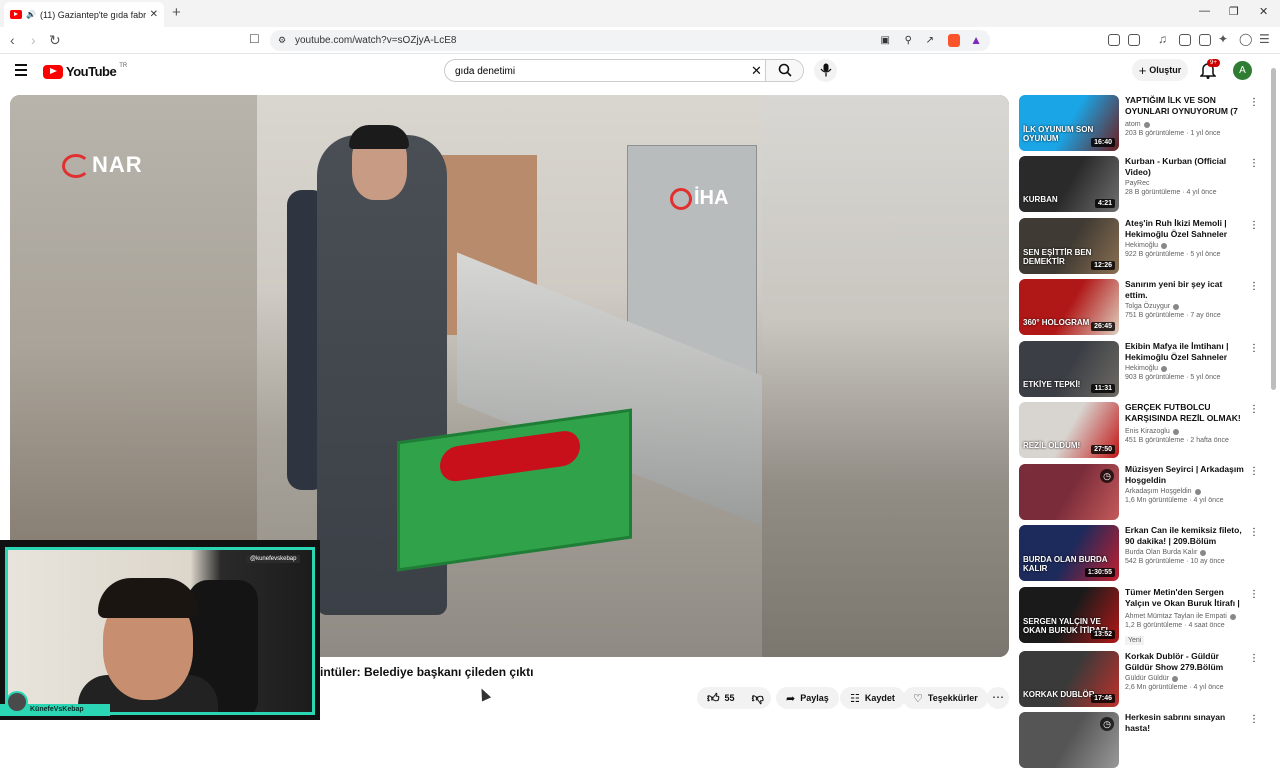 This screenshot has width=1280, height=770. What do you see at coordinates (807, 698) in the screenshot?
I see `share-button: ➦ Paylaş` at bounding box center [807, 698].